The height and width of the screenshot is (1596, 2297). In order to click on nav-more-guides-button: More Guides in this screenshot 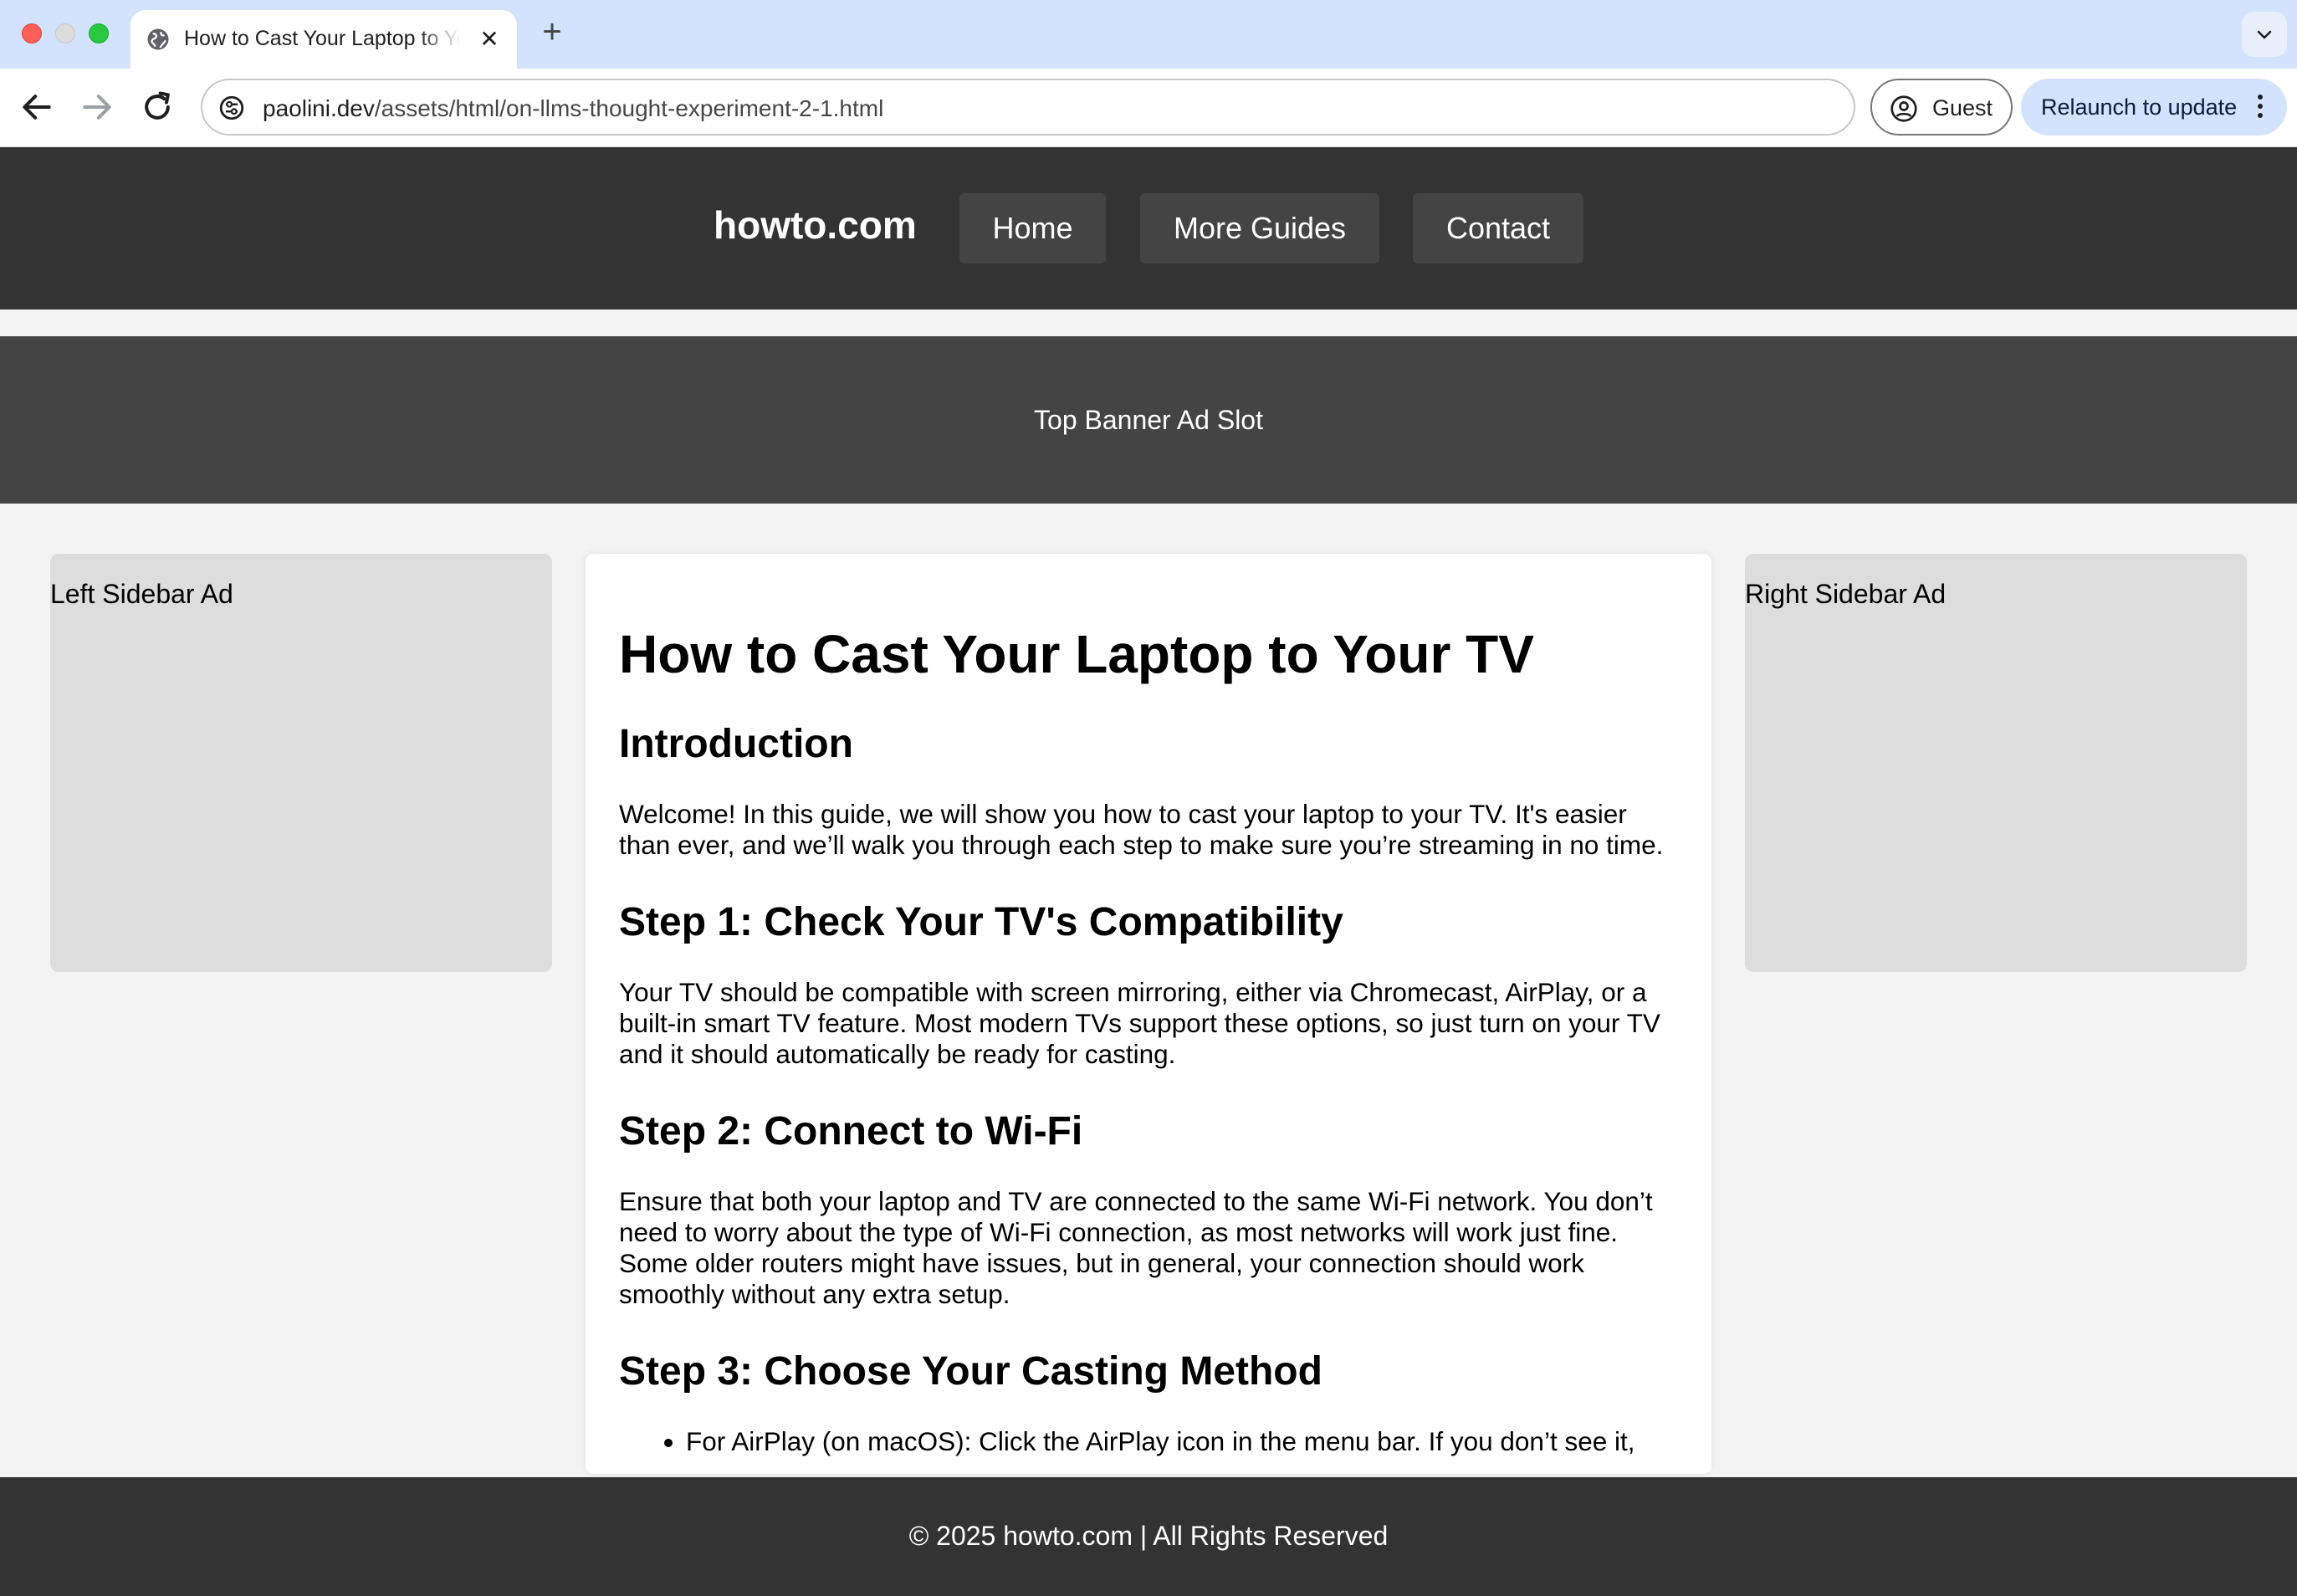, I will do `click(1259, 228)`.